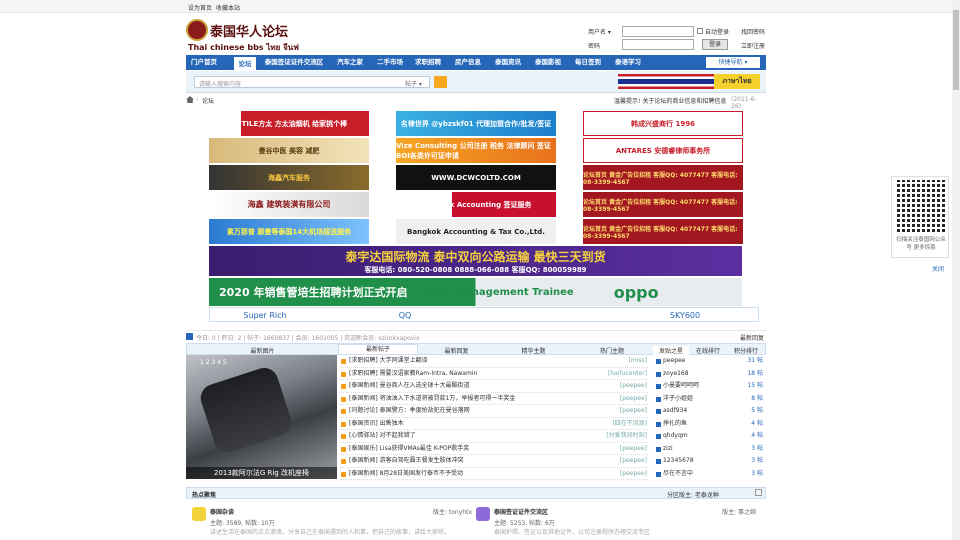  What do you see at coordinates (675, 411) in the screenshot?
I see `rank-user: asdf934` at bounding box center [675, 411].